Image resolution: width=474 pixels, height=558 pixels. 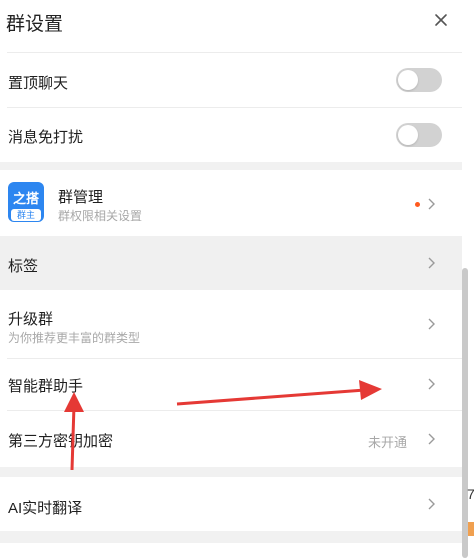 What do you see at coordinates (35, 24) in the screenshot?
I see `page-title: 群设置` at bounding box center [35, 24].